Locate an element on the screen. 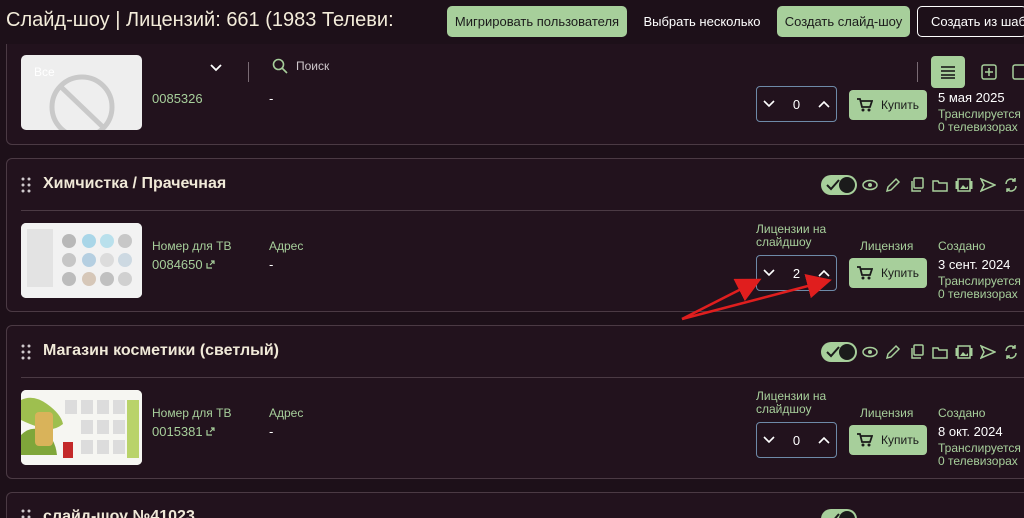 This screenshot has width=1024, height=518. migrate-user-button: Мигрировать пользователя is located at coordinates (537, 21).